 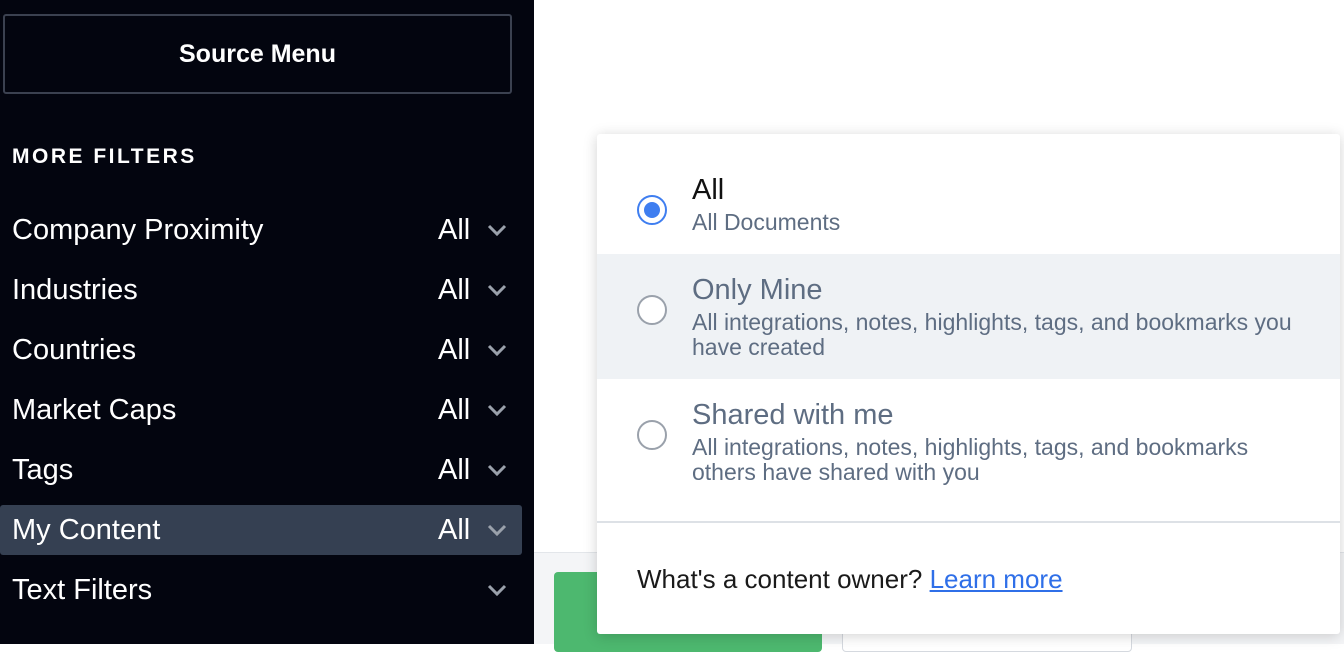 I want to click on more-filters-heading: MORE FILTERS, so click(x=104, y=156).